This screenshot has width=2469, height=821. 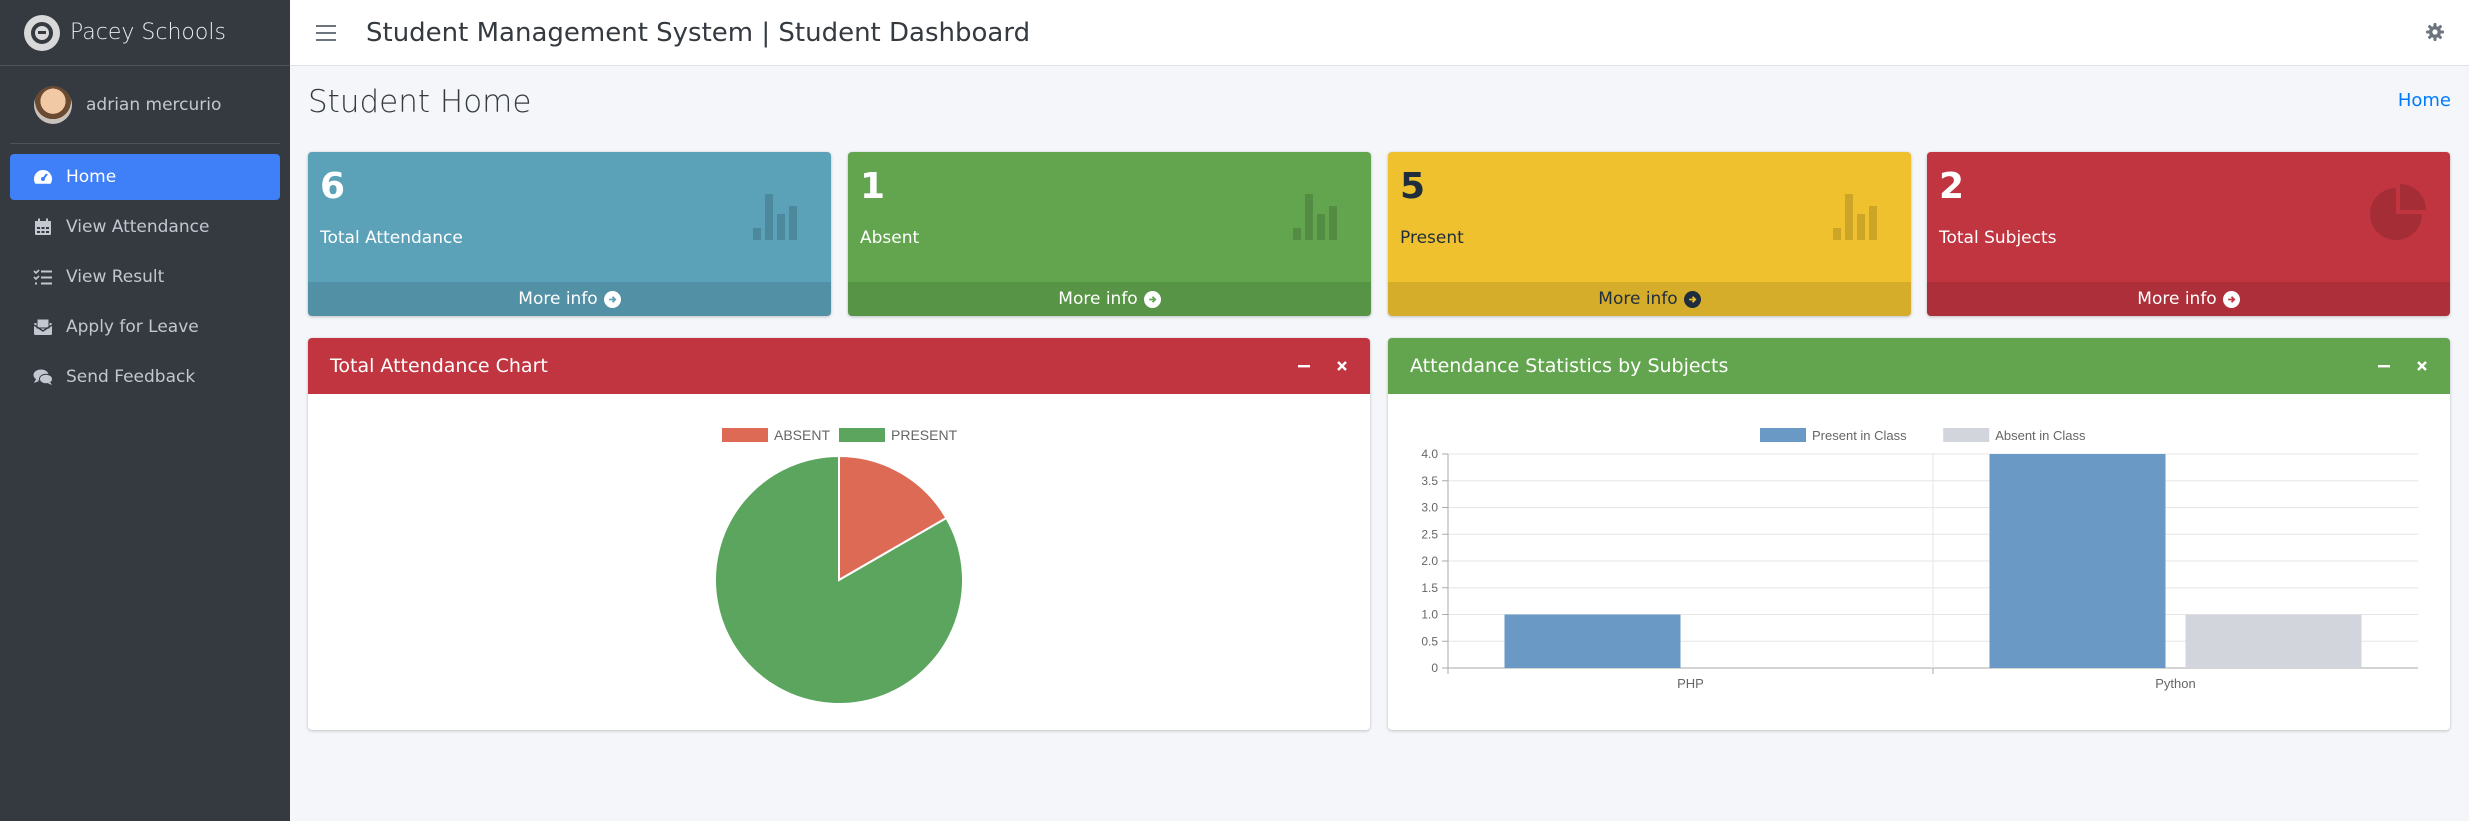 I want to click on avatar, so click(x=53, y=104).